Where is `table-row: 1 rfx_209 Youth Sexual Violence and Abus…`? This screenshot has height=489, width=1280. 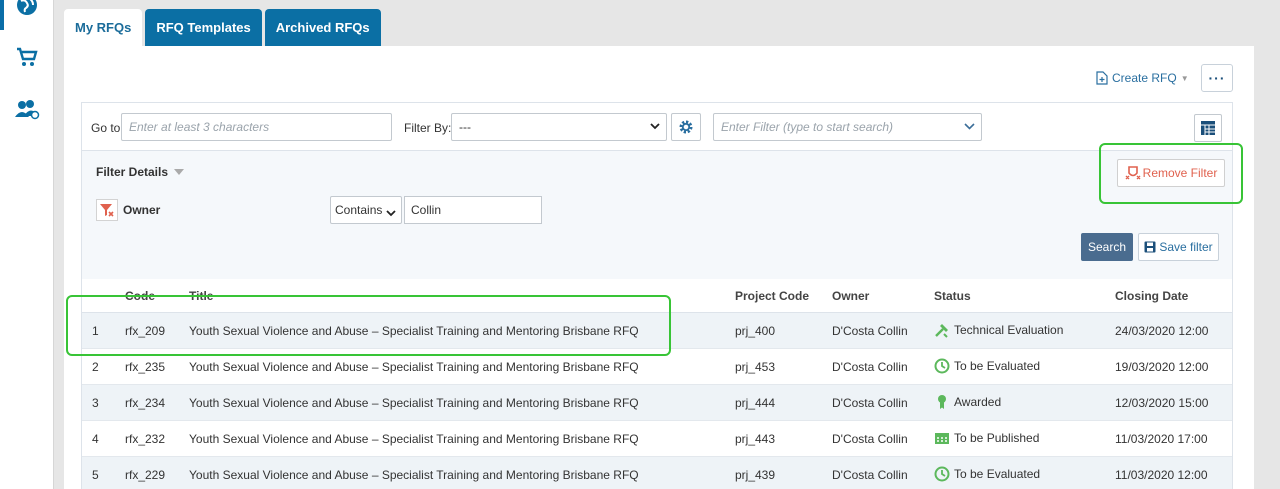
table-row: 1 rfx_209 Youth Sexual Violence and Abus… is located at coordinates (657, 331).